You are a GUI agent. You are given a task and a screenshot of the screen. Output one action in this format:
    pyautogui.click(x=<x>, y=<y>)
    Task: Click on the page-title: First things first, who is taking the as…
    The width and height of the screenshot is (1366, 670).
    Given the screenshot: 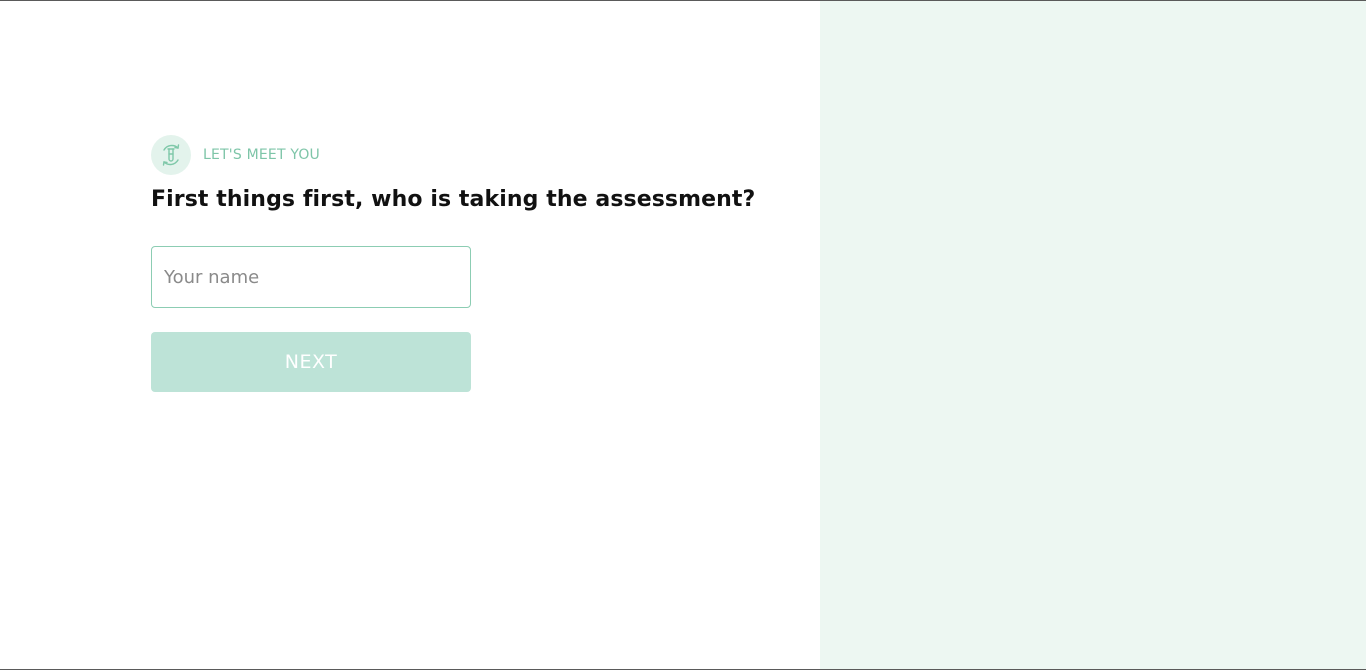 What is the action you would take?
    pyautogui.click(x=453, y=199)
    